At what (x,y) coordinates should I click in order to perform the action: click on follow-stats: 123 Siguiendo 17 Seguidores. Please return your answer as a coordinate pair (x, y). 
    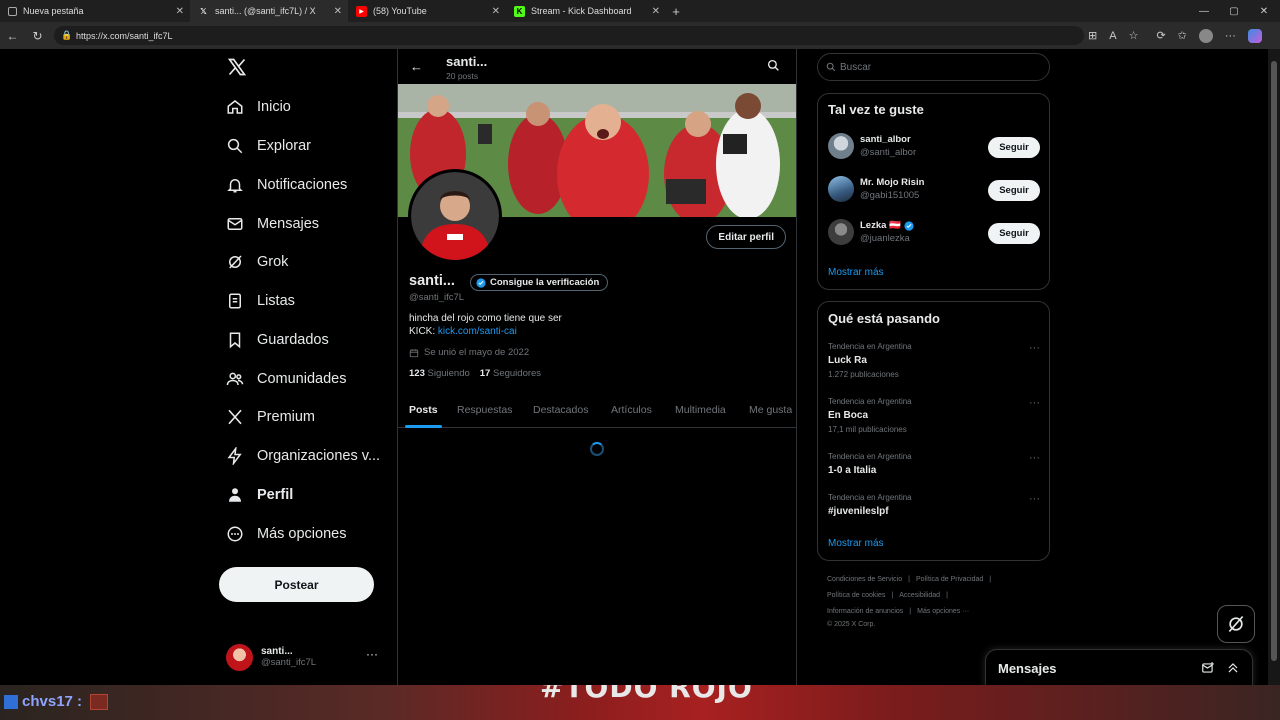
    Looking at the image, I should click on (475, 373).